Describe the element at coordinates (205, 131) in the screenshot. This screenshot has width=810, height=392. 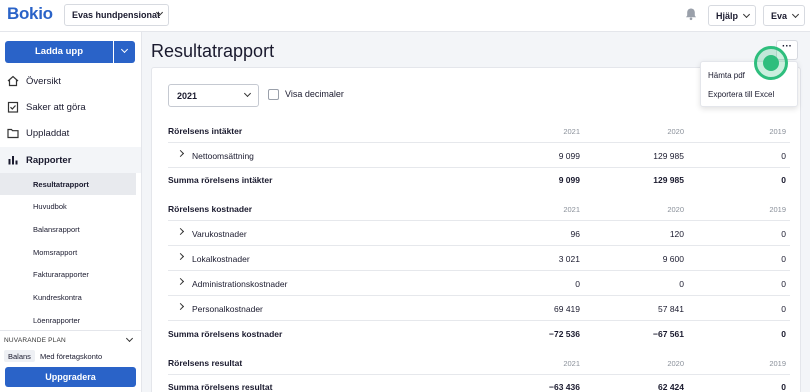
I see `section-heading: Rörelsens intäkter` at that location.